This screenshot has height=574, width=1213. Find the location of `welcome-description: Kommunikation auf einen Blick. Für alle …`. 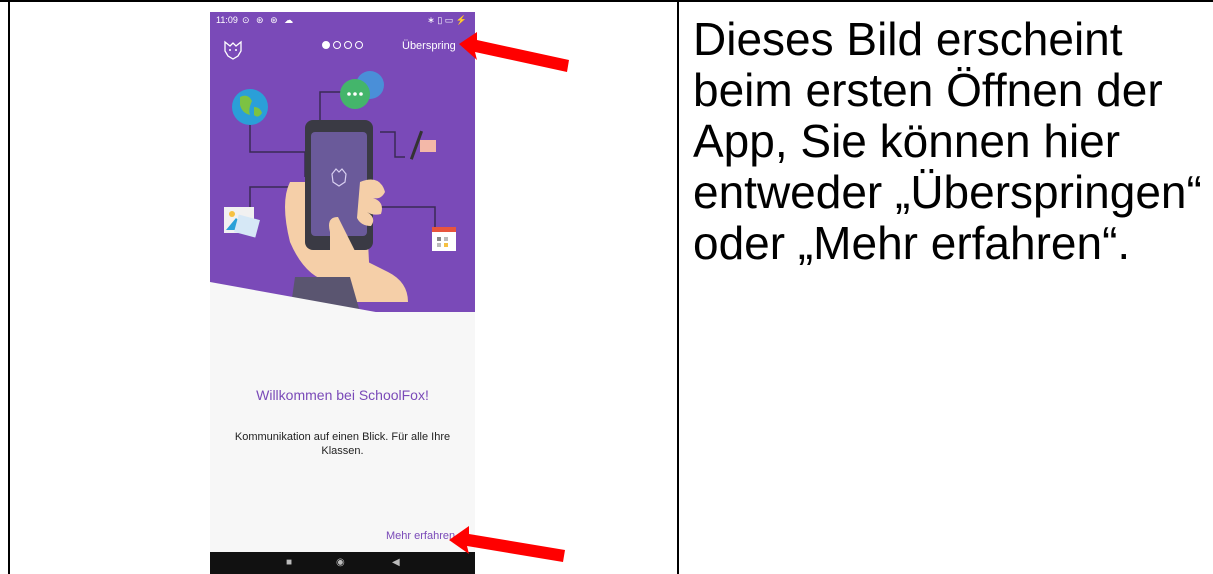

welcome-description: Kommunikation auf einen Blick. Für alle … is located at coordinates (342, 444).